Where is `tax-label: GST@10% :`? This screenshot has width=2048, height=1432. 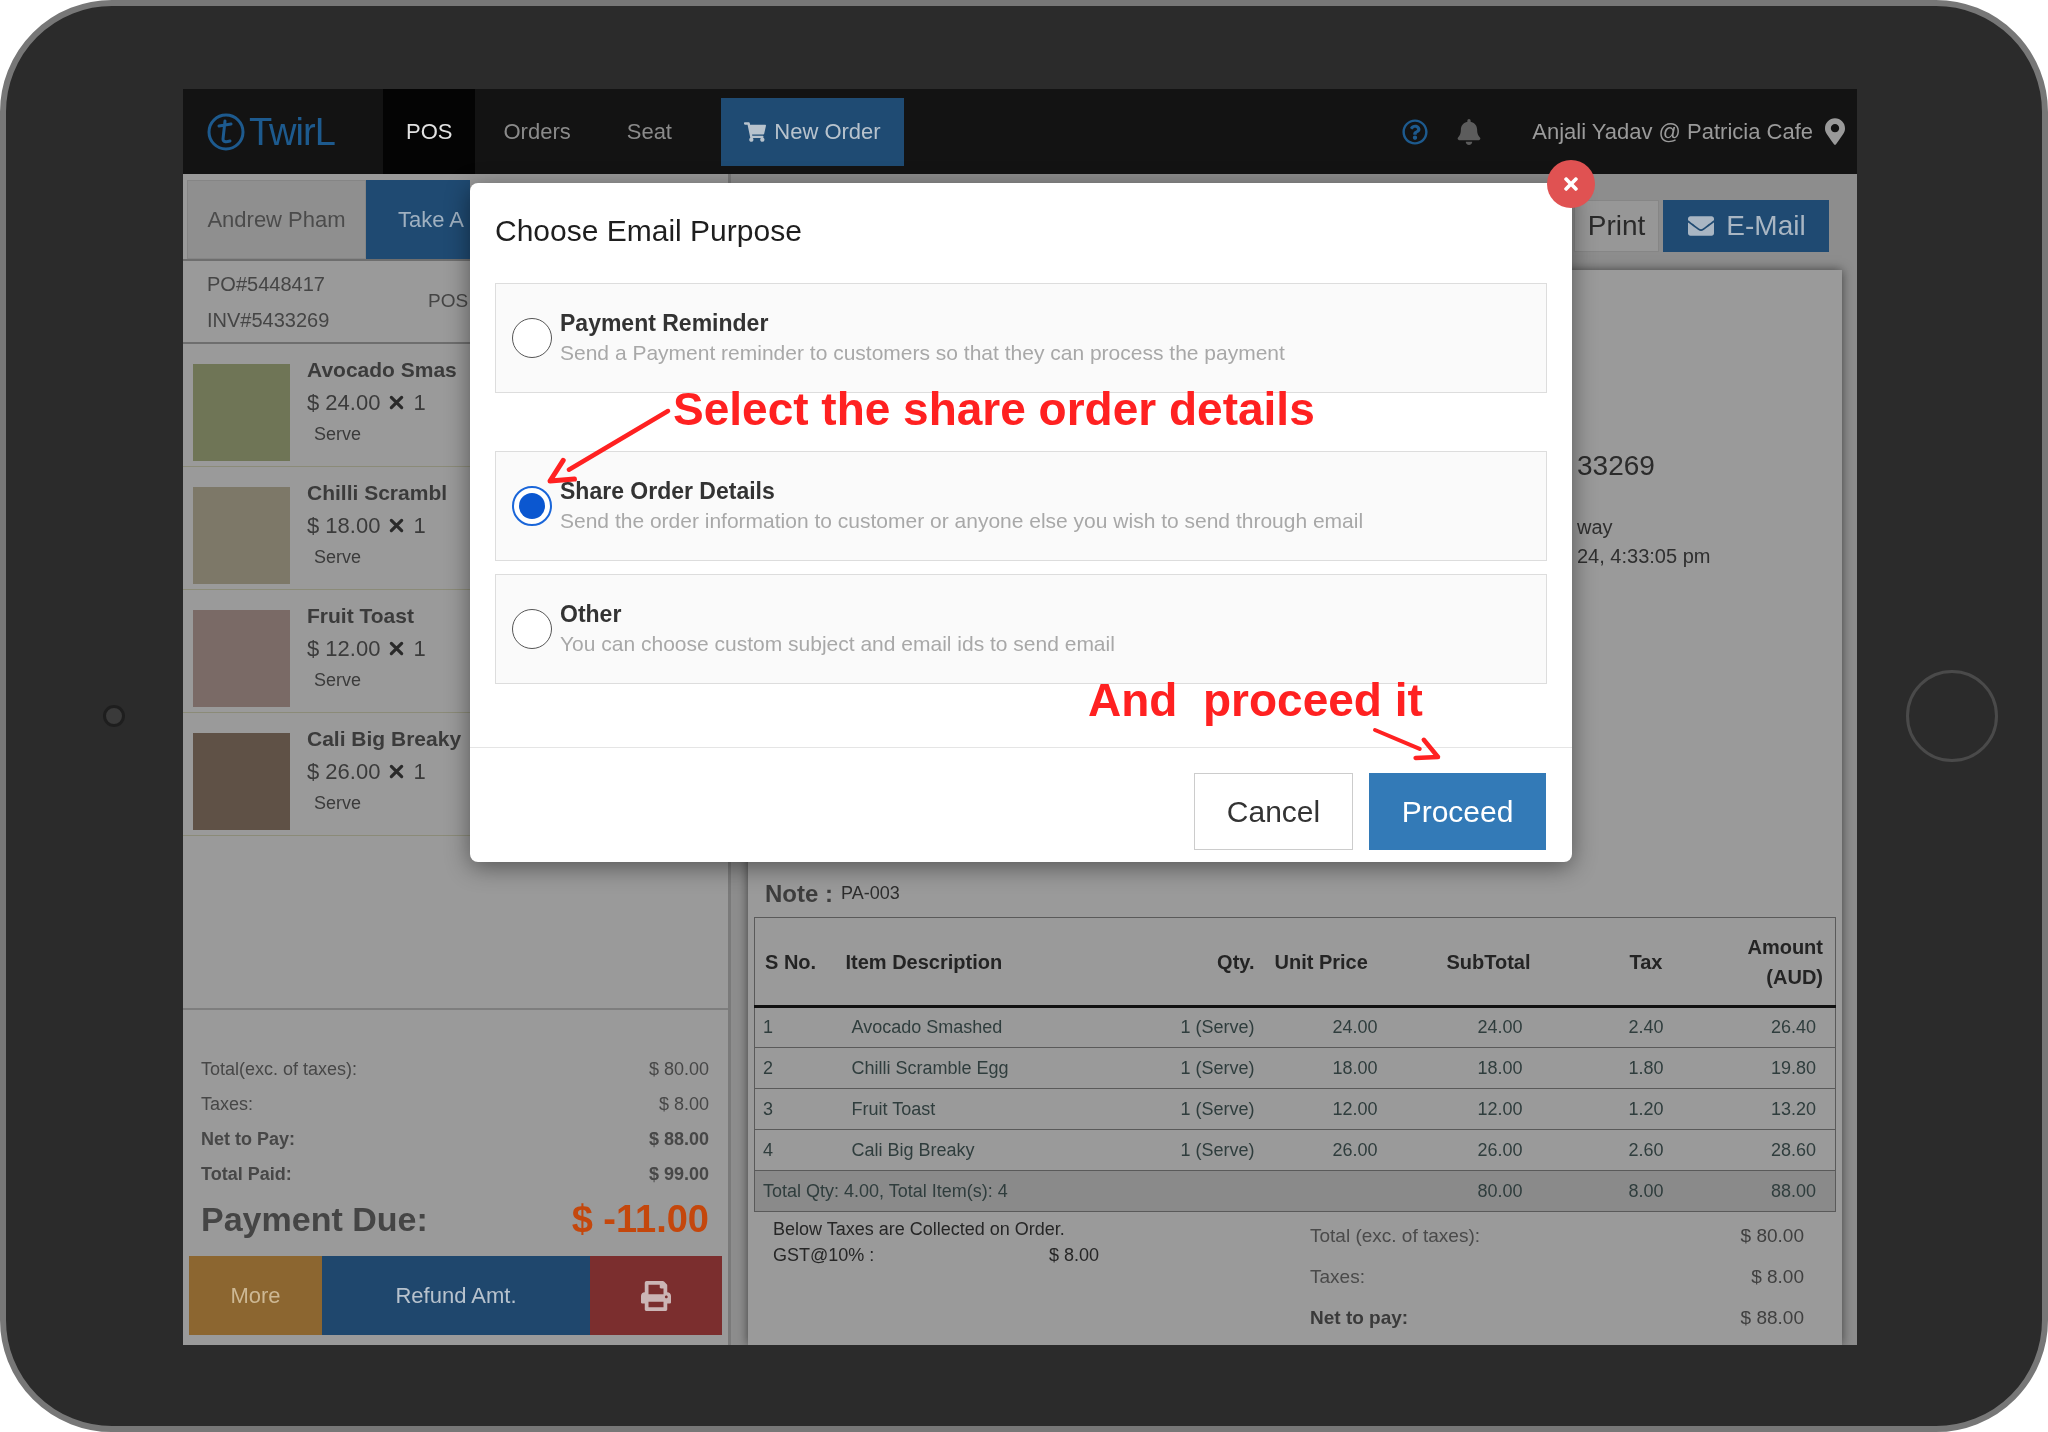
tax-label: GST@10% : is located at coordinates (824, 1255).